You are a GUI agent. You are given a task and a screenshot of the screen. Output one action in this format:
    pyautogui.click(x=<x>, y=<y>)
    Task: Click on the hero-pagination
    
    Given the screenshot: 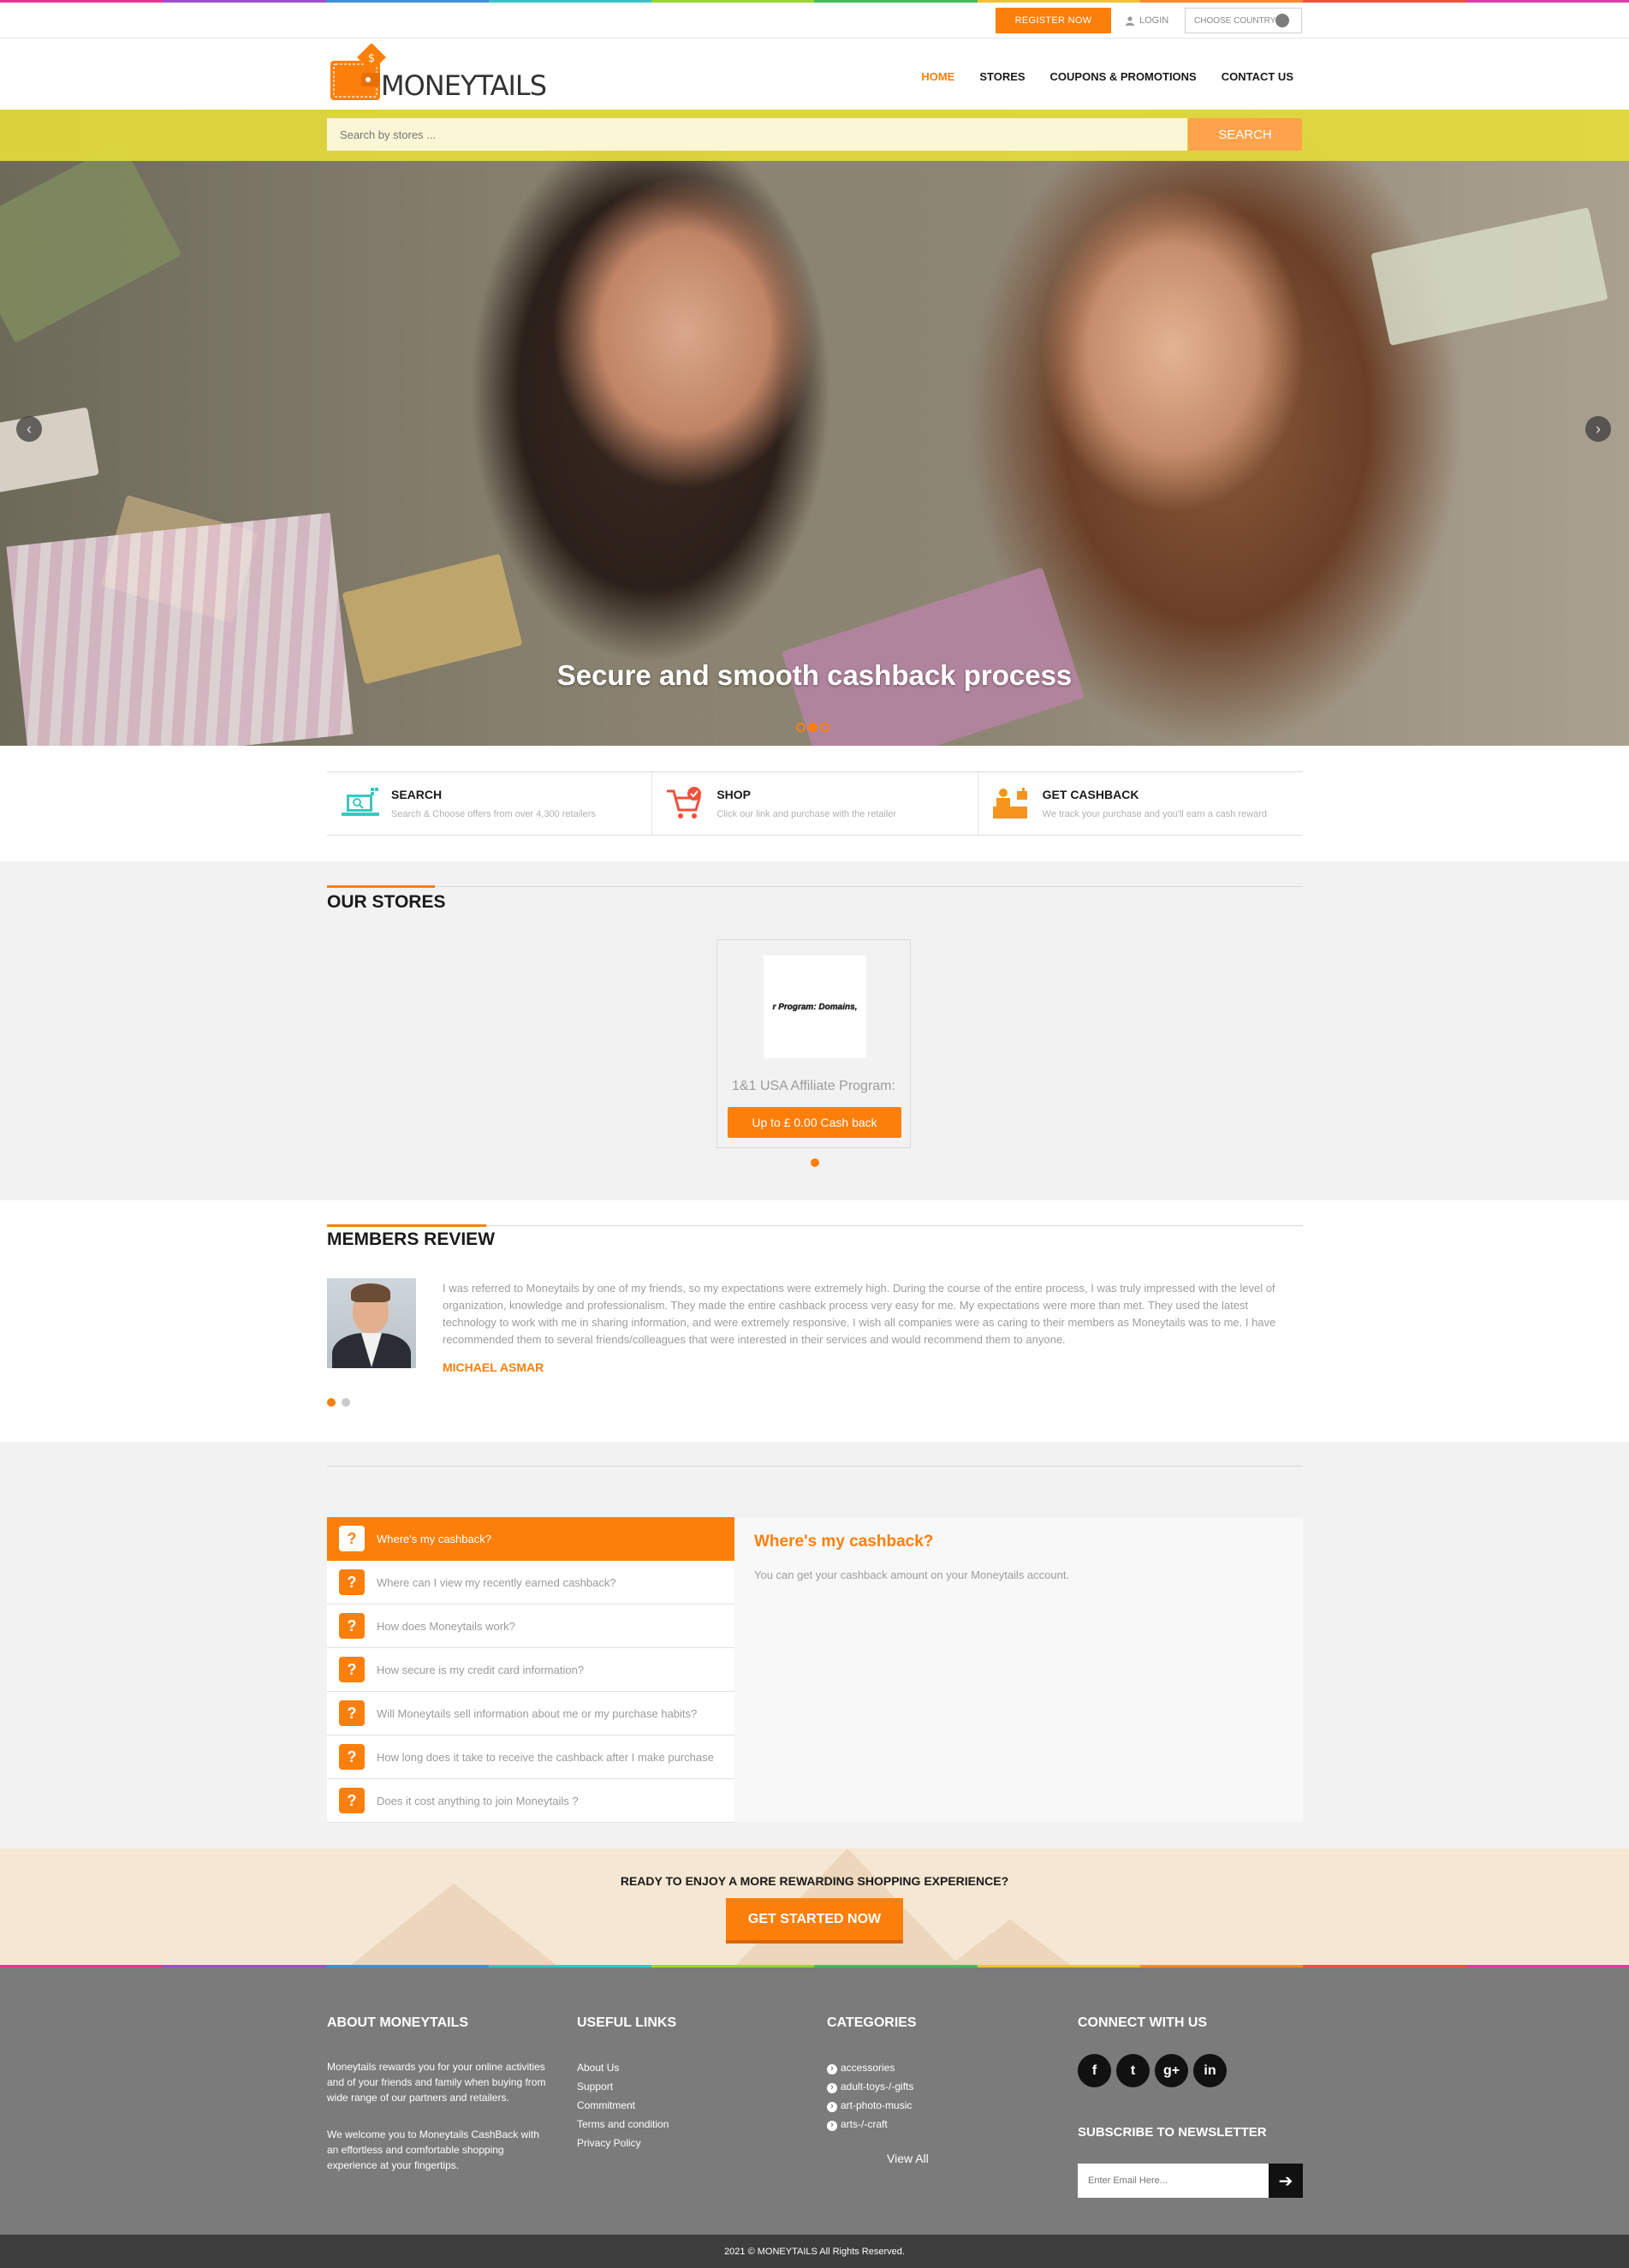 What is the action you would take?
    pyautogui.click(x=812, y=727)
    